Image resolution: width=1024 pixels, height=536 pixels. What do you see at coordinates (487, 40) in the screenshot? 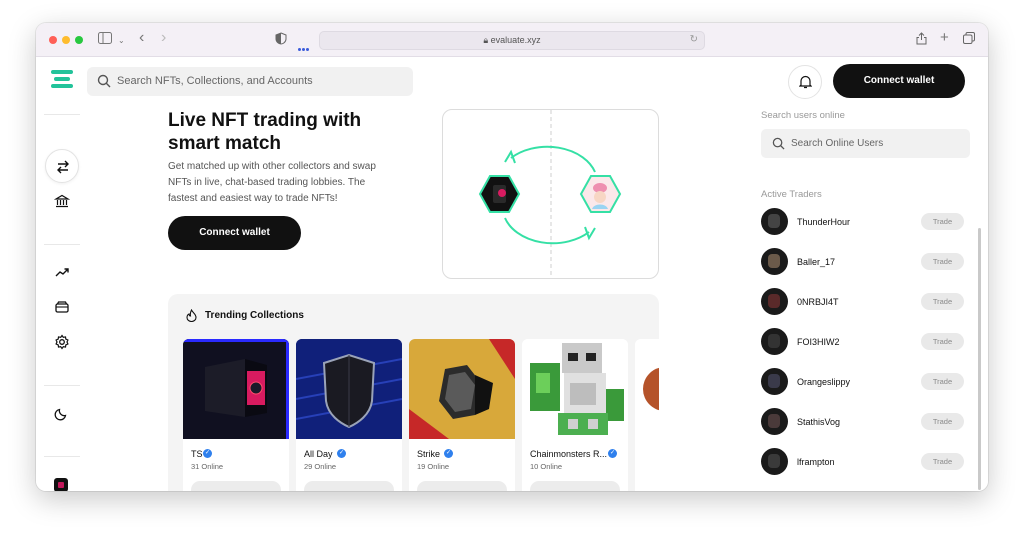
I see `lock-icon: 🔒︎` at bounding box center [487, 40].